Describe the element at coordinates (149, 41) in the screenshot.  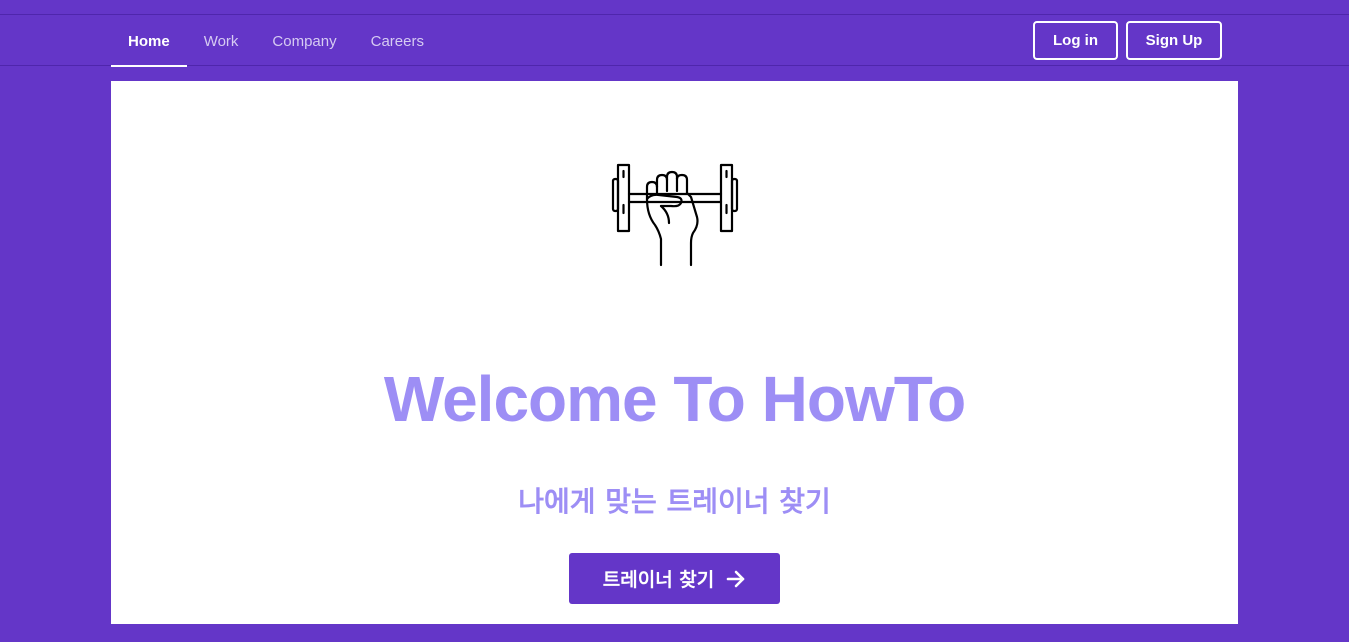
I see `nav-link-home: Home` at that location.